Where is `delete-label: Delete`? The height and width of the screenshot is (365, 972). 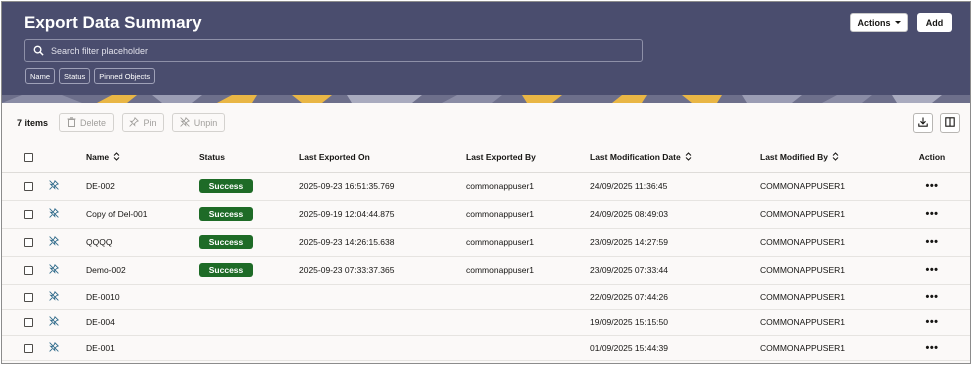
delete-label: Delete is located at coordinates (92, 122).